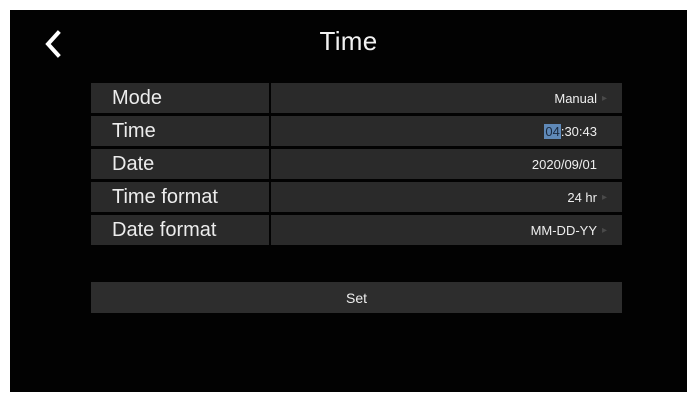 The image size is (691, 395). I want to click on setting-label-date-format: Date format, so click(180, 230).